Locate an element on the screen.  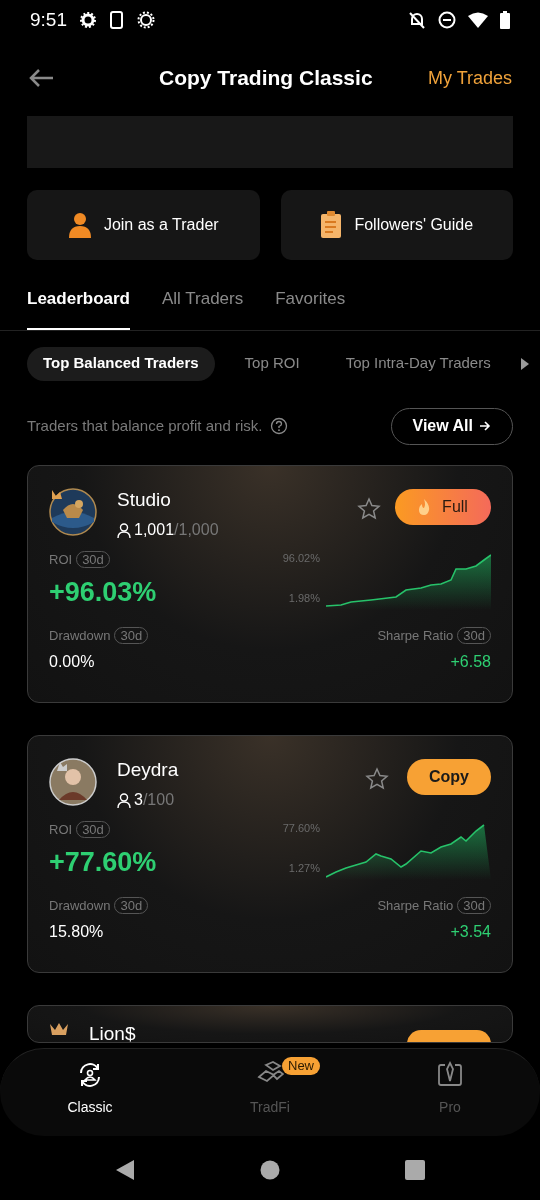
trader-name: Lion$ is located at coordinates (112, 1031).